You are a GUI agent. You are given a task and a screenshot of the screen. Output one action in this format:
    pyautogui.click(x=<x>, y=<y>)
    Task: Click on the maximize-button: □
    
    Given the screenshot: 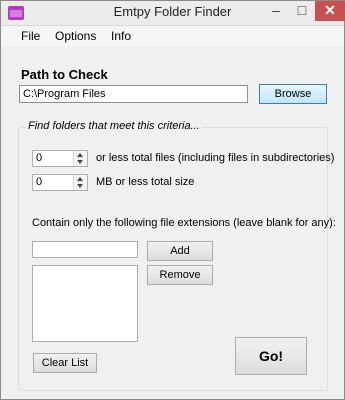 What is the action you would take?
    pyautogui.click(x=302, y=11)
    